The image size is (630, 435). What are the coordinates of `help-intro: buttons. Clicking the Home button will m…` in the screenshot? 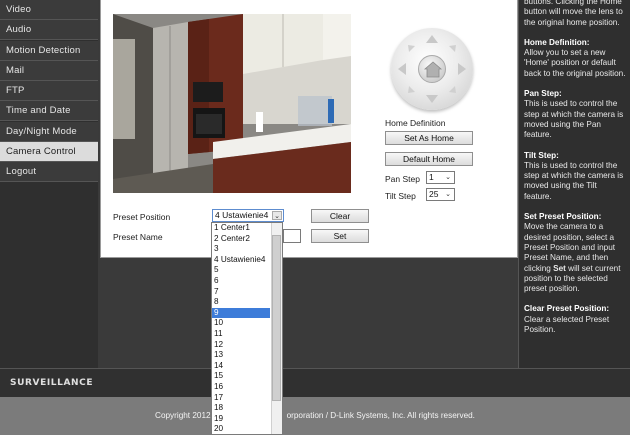 It's located at (573, 13).